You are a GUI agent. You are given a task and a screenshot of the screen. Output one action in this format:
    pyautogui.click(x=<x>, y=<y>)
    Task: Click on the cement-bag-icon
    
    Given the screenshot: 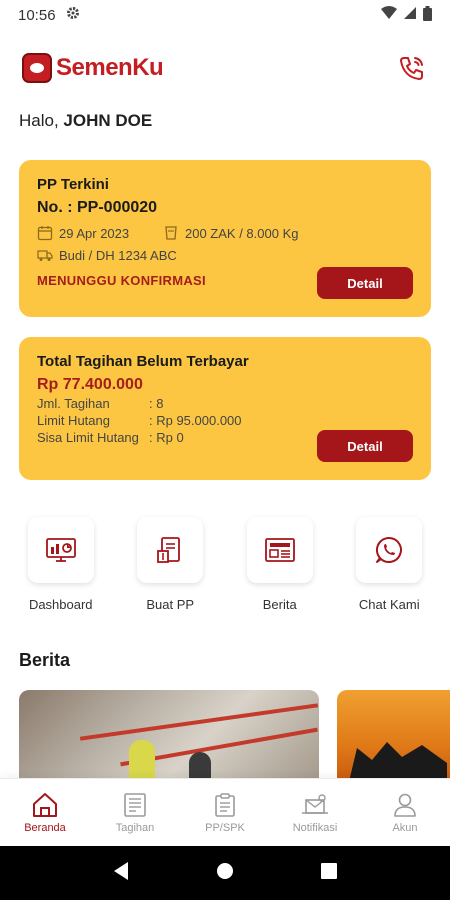 What is the action you would take?
    pyautogui.click(x=171, y=233)
    